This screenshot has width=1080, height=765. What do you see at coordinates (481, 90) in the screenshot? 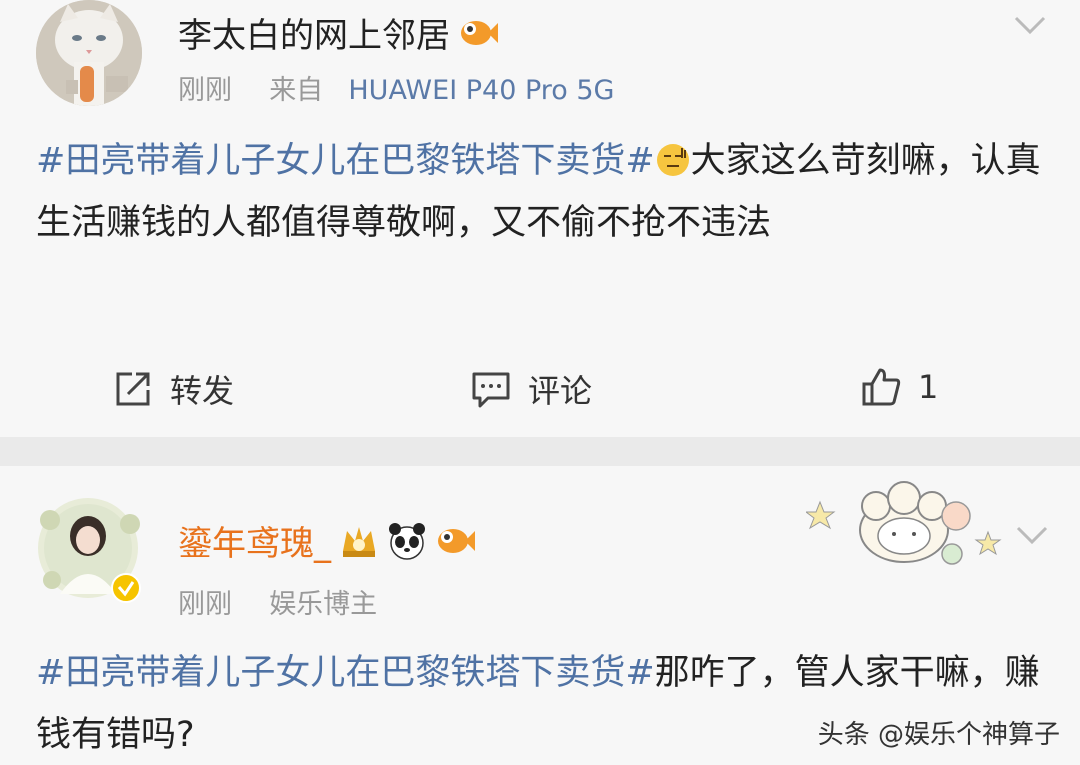
I see `device-name: HUAWEI P40 Pro 5G` at bounding box center [481, 90].